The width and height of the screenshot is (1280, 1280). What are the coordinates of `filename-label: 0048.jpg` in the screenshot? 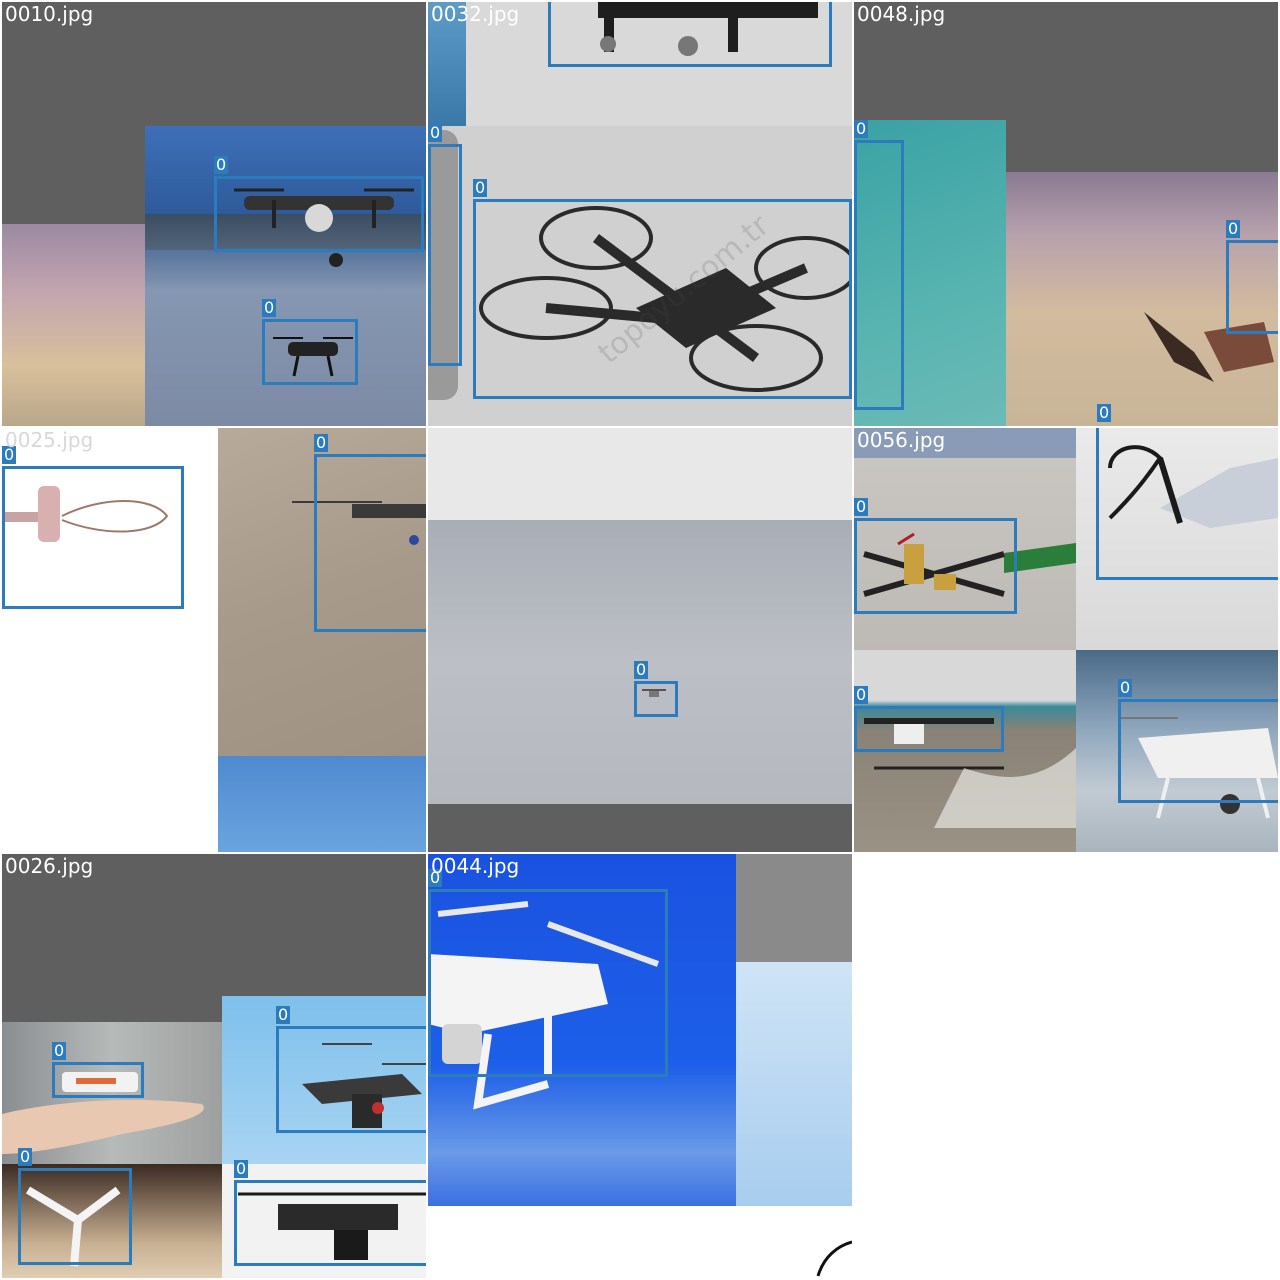 It's located at (901, 14).